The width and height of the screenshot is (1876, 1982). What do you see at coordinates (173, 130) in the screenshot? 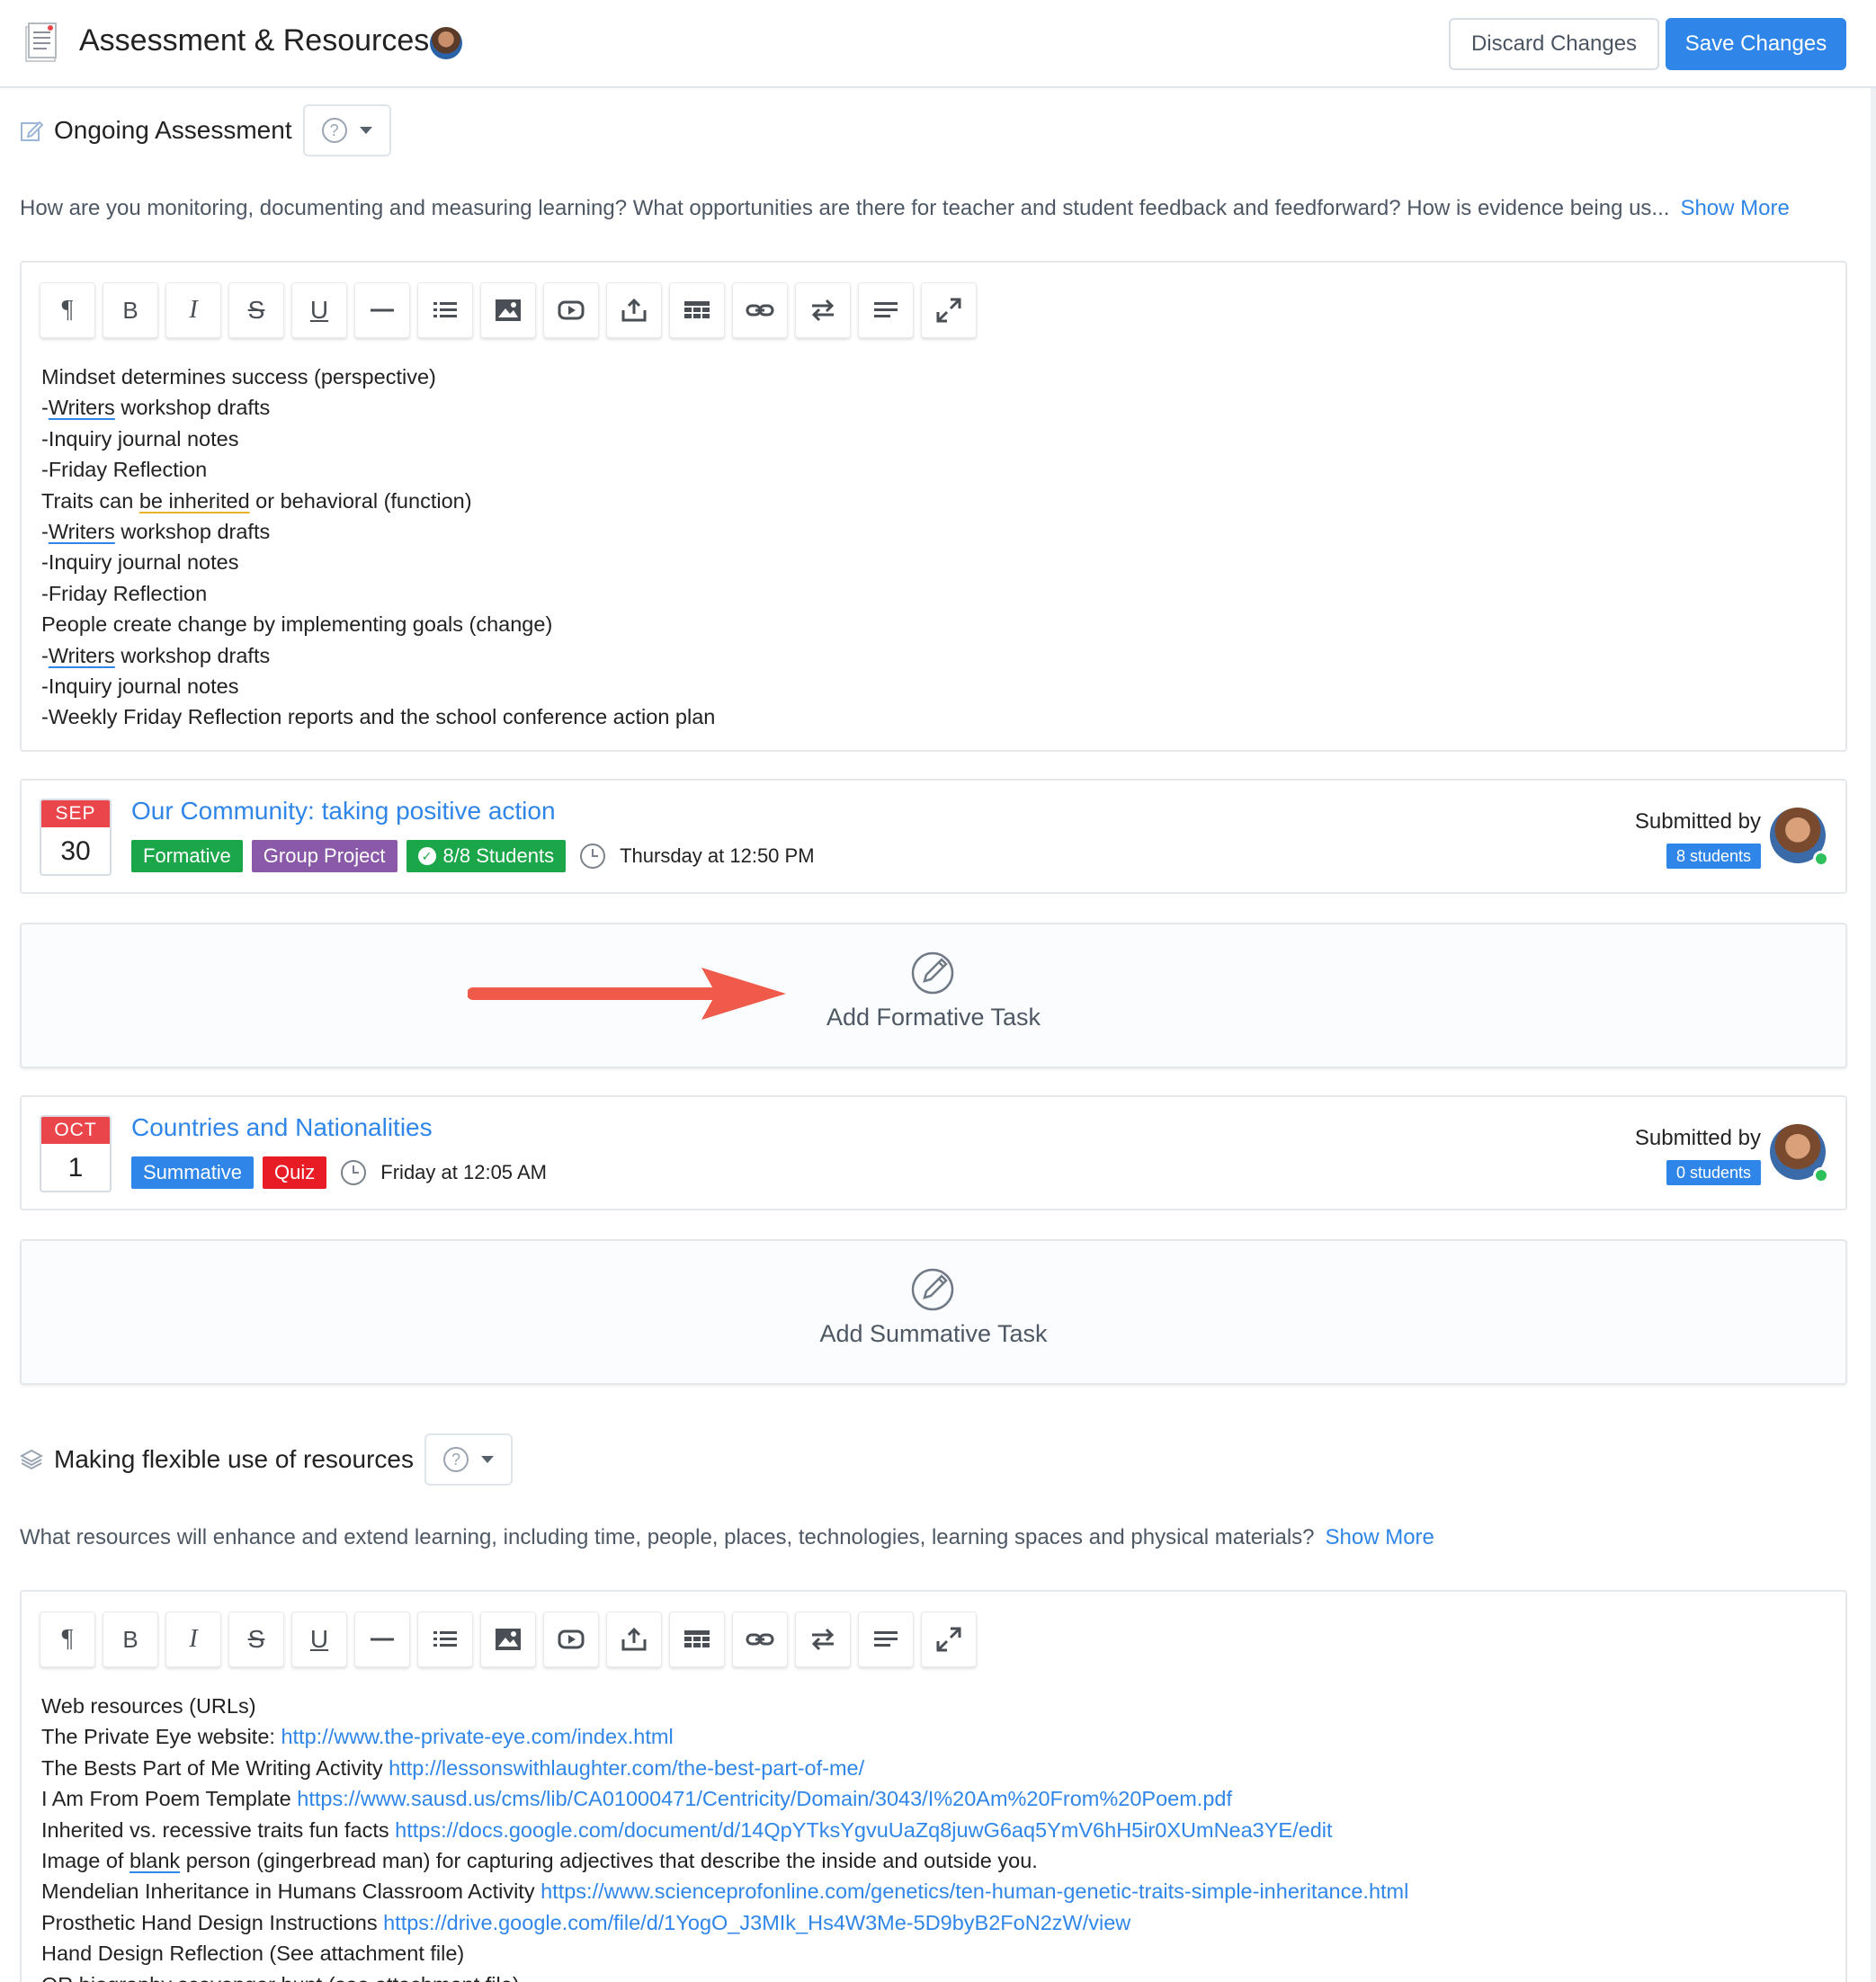
I see `section-title: Ongoing Assessment` at bounding box center [173, 130].